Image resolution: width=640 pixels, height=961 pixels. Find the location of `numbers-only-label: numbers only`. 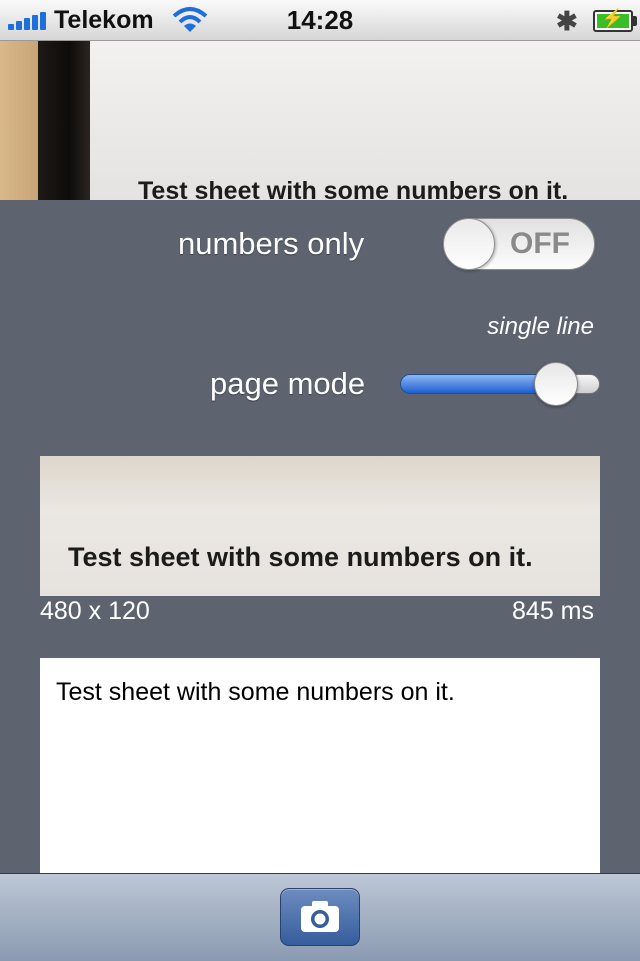

numbers-only-label: numbers only is located at coordinates (271, 243).